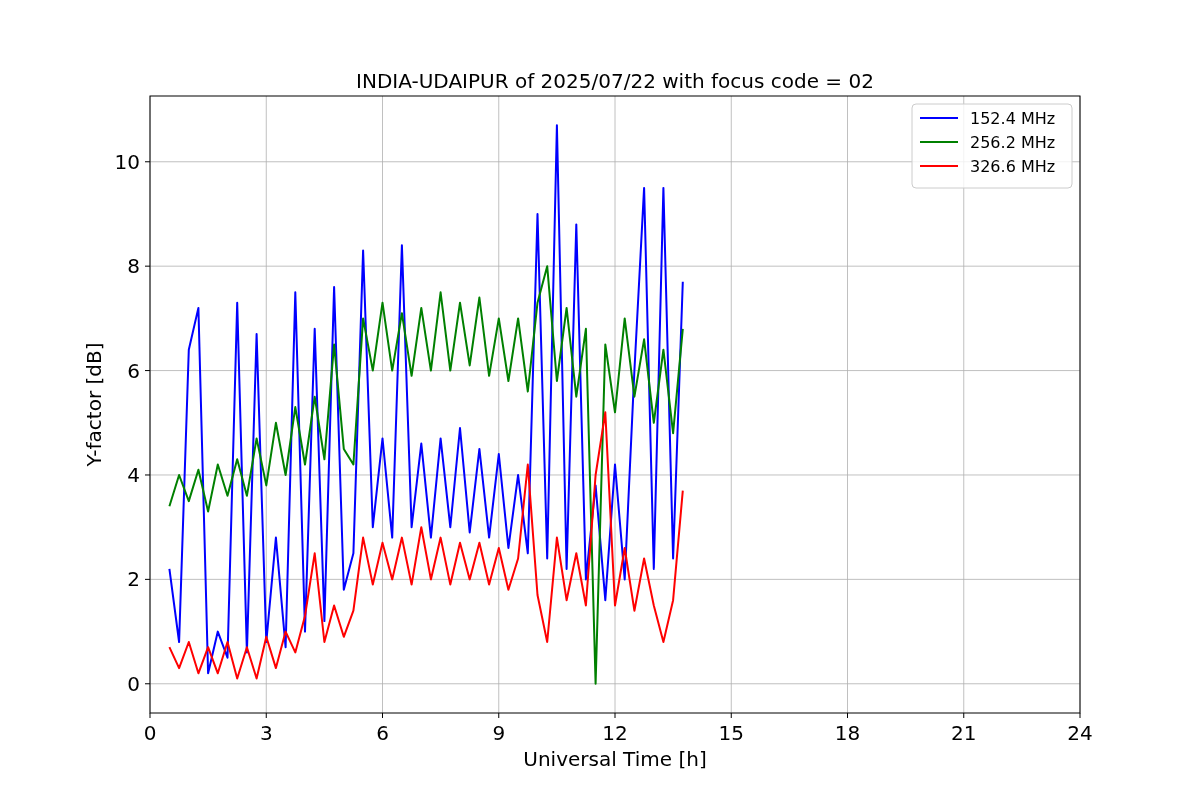  I want to click on x-axis-label: Universal Time [h], so click(615, 759).